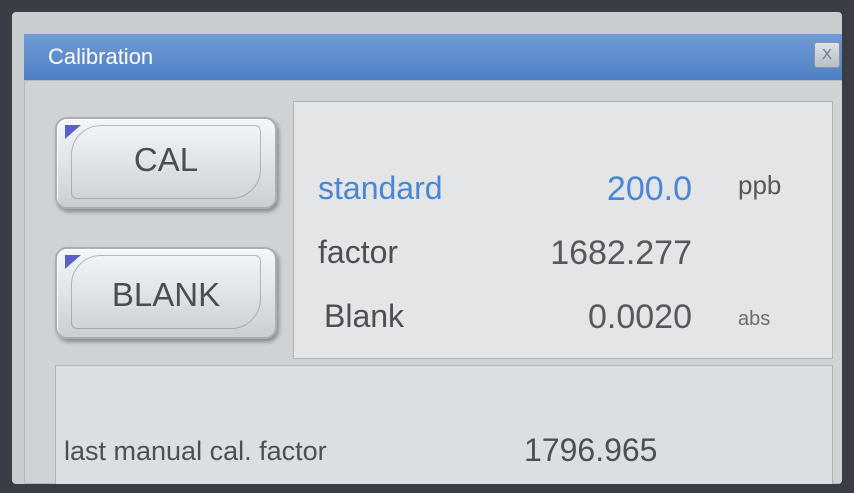  I want to click on blank-button-label: BLANK, so click(166, 294).